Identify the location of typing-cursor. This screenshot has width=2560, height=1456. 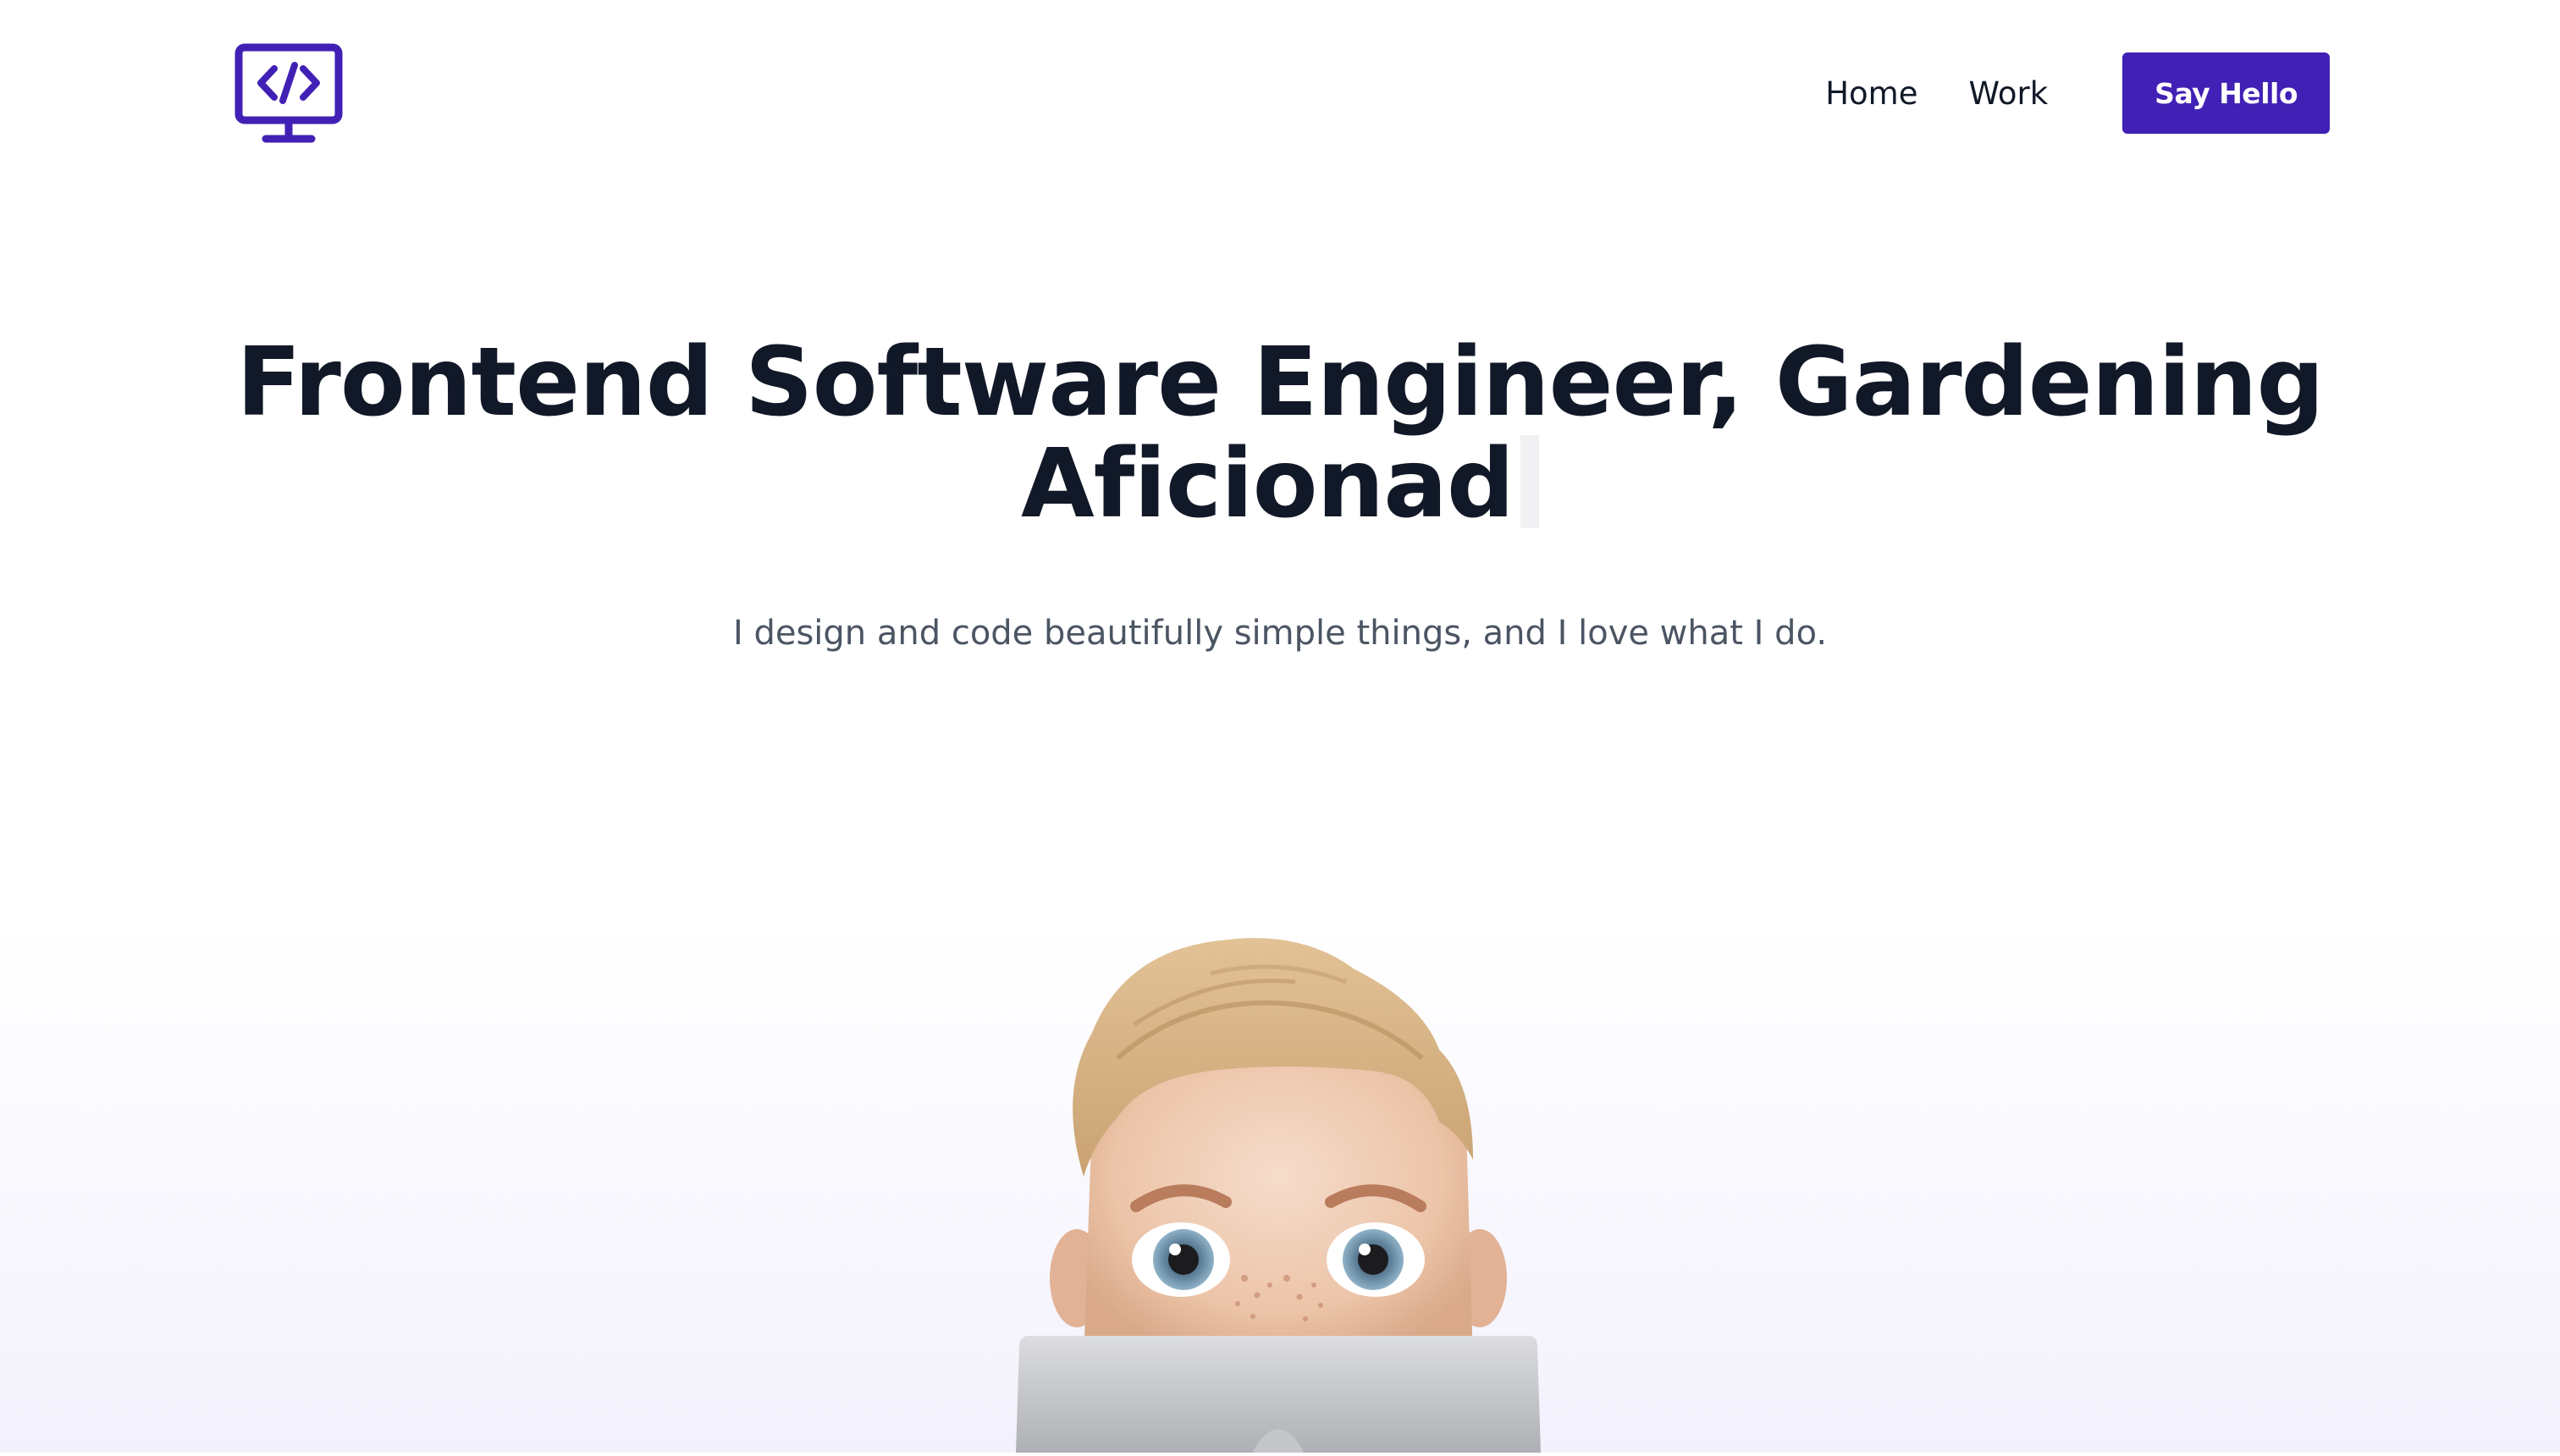
(1529, 481).